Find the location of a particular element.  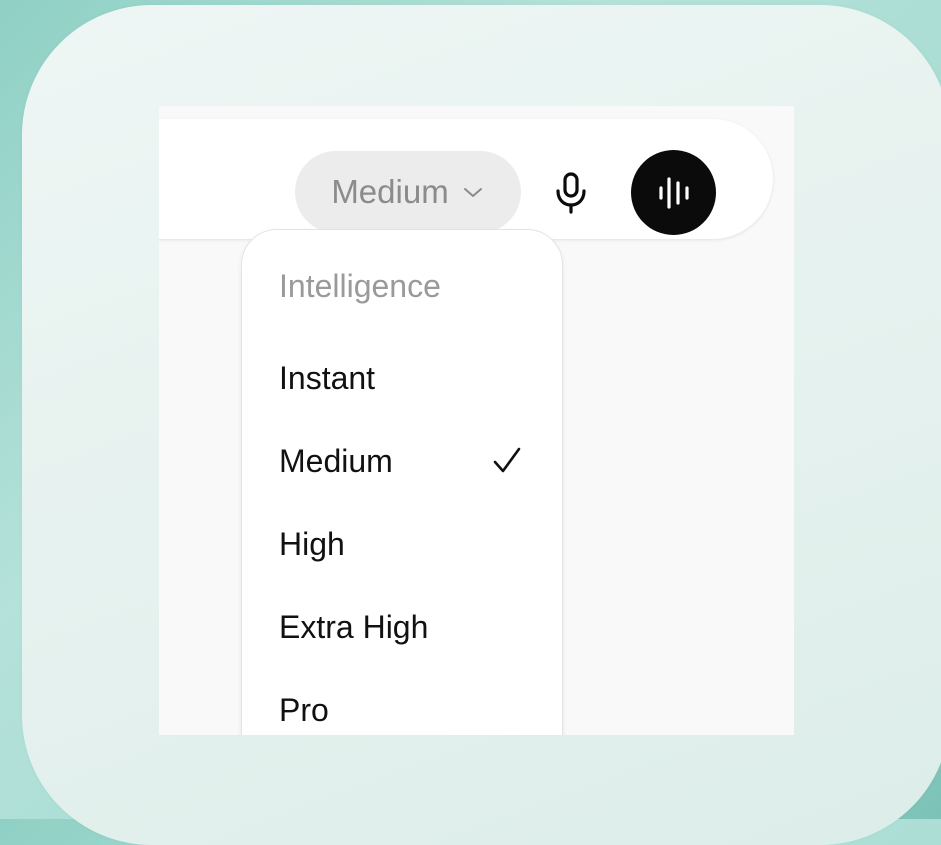

voice-mode-button is located at coordinates (673, 192).